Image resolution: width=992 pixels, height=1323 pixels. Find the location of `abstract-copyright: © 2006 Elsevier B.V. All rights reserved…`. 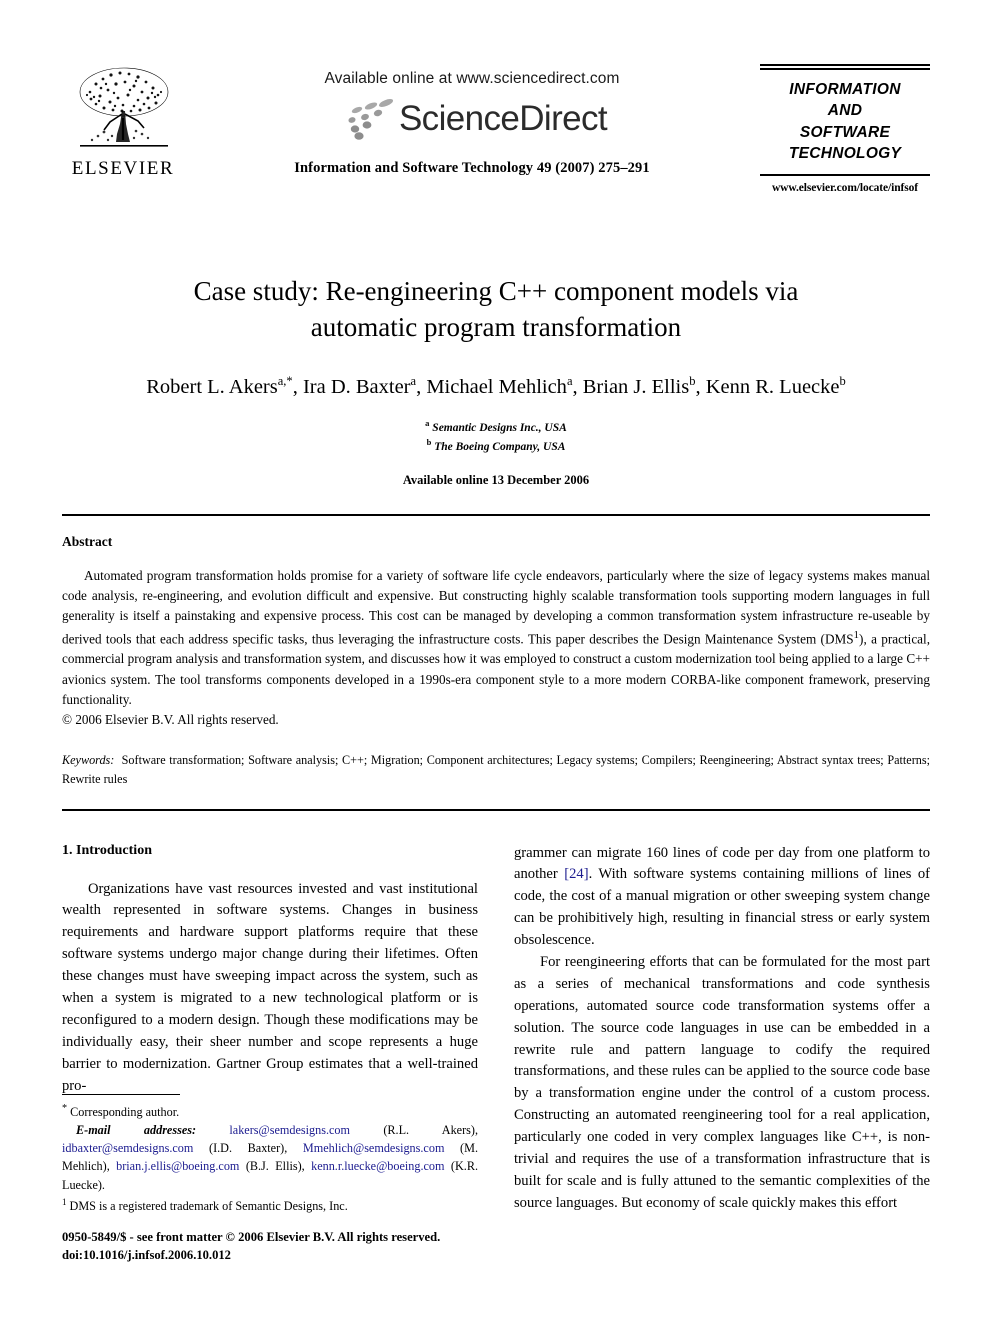

abstract-copyright: © 2006 Elsevier B.V. All rights reserved… is located at coordinates (170, 720).